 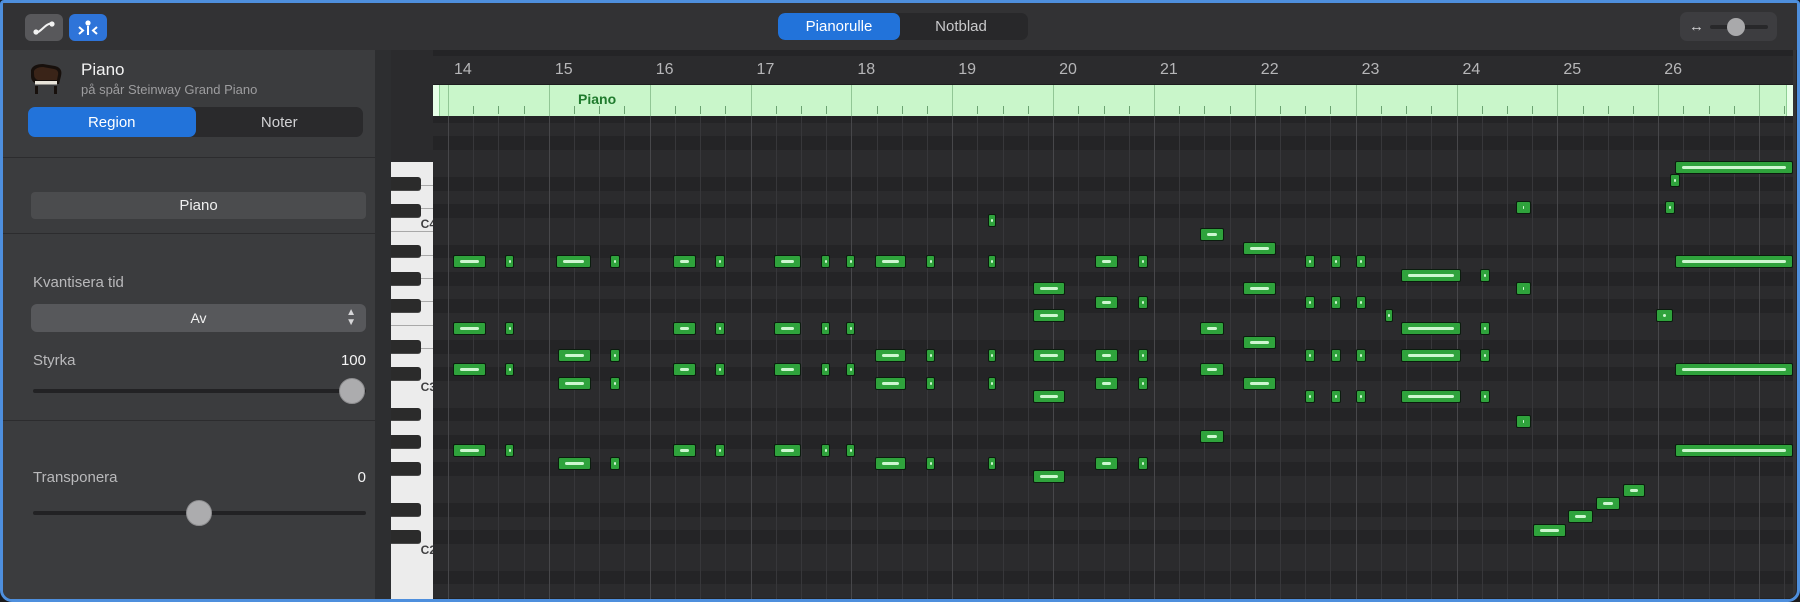 What do you see at coordinates (198, 318) in the screenshot?
I see `quantize-dropdown: Av ▲ ▼` at bounding box center [198, 318].